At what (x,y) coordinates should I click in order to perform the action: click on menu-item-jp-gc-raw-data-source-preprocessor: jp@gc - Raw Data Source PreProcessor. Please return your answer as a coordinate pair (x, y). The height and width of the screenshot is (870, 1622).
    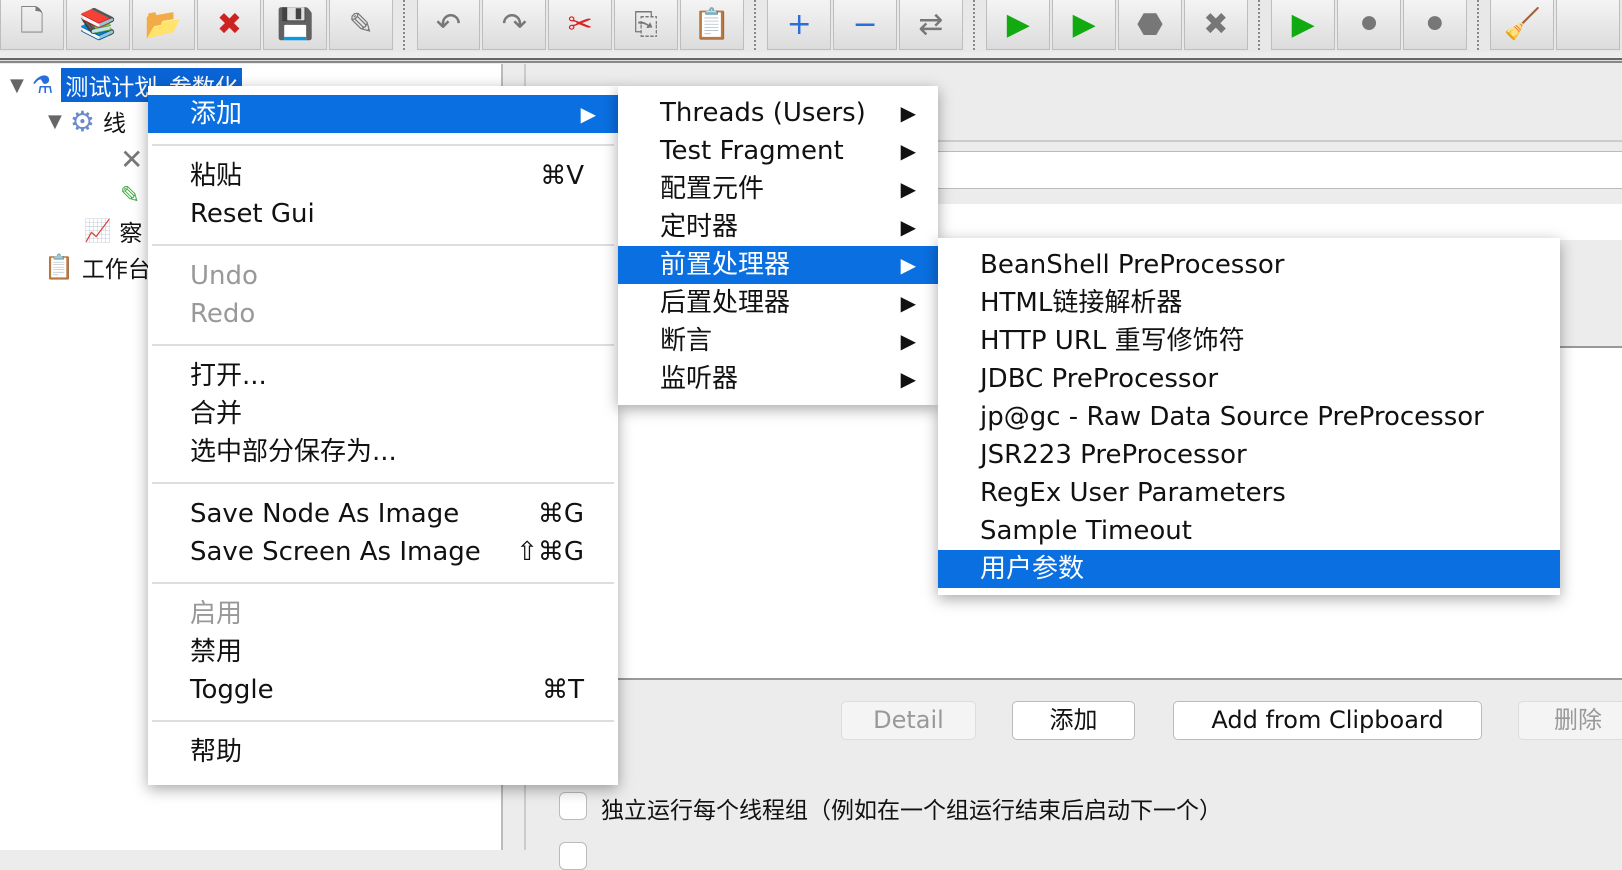
    Looking at the image, I should click on (1249, 417).